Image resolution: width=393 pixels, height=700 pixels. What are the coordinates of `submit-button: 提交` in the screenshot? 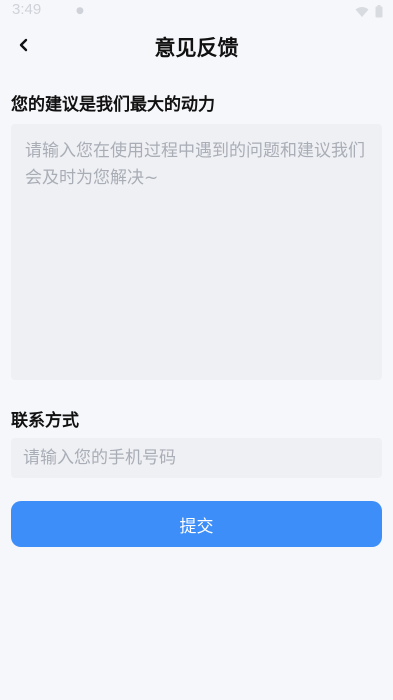 It's located at (196, 524).